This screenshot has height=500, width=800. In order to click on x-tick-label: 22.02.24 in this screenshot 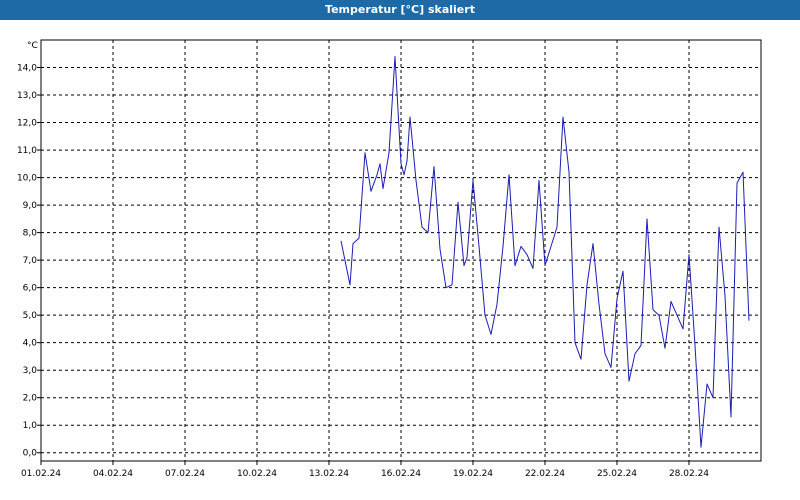, I will do `click(545, 474)`.